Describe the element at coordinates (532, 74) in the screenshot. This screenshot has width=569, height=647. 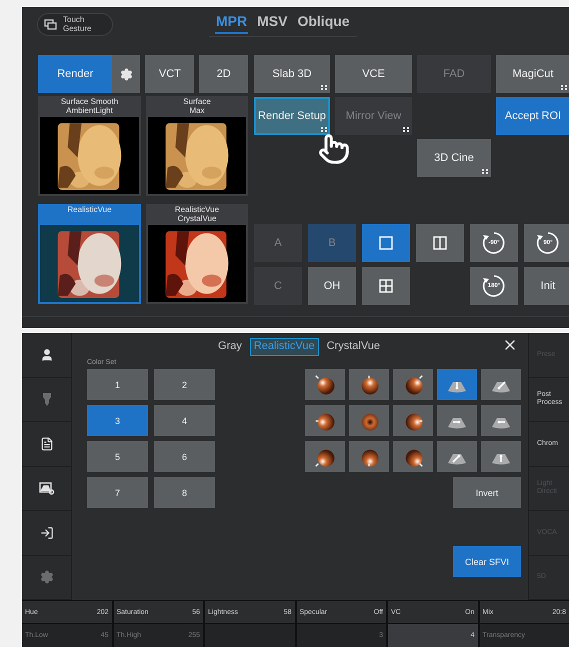
I see `tool-button: MagiCut` at that location.